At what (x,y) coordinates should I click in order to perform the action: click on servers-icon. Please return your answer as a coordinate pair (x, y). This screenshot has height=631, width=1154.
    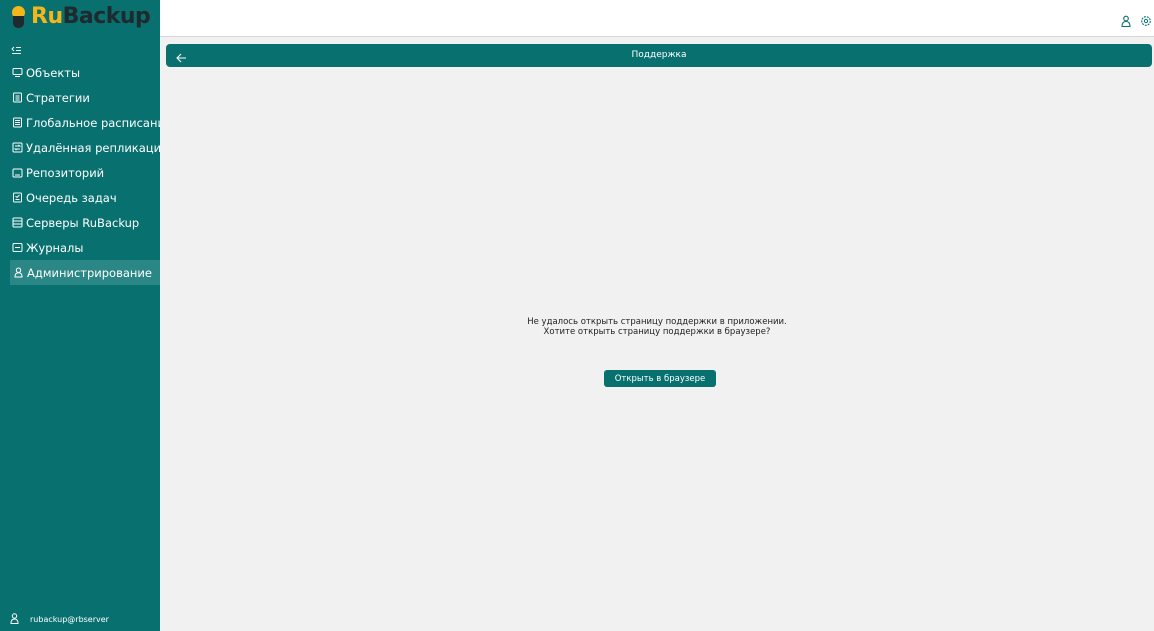
    Looking at the image, I should click on (17, 222).